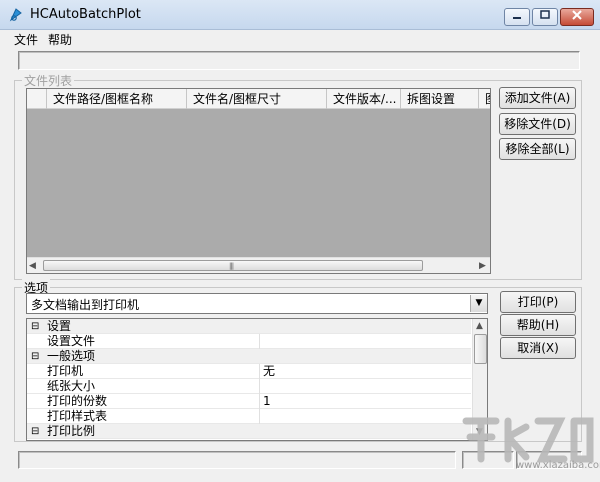 The width and height of the screenshot is (600, 482). I want to click on property-name: 打印比例, so click(71, 431).